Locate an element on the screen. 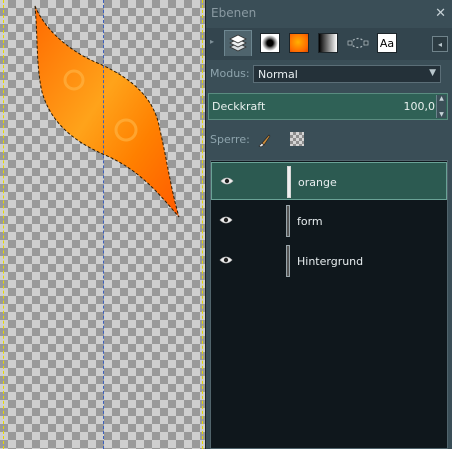  patterns-tab is located at coordinates (299, 43).